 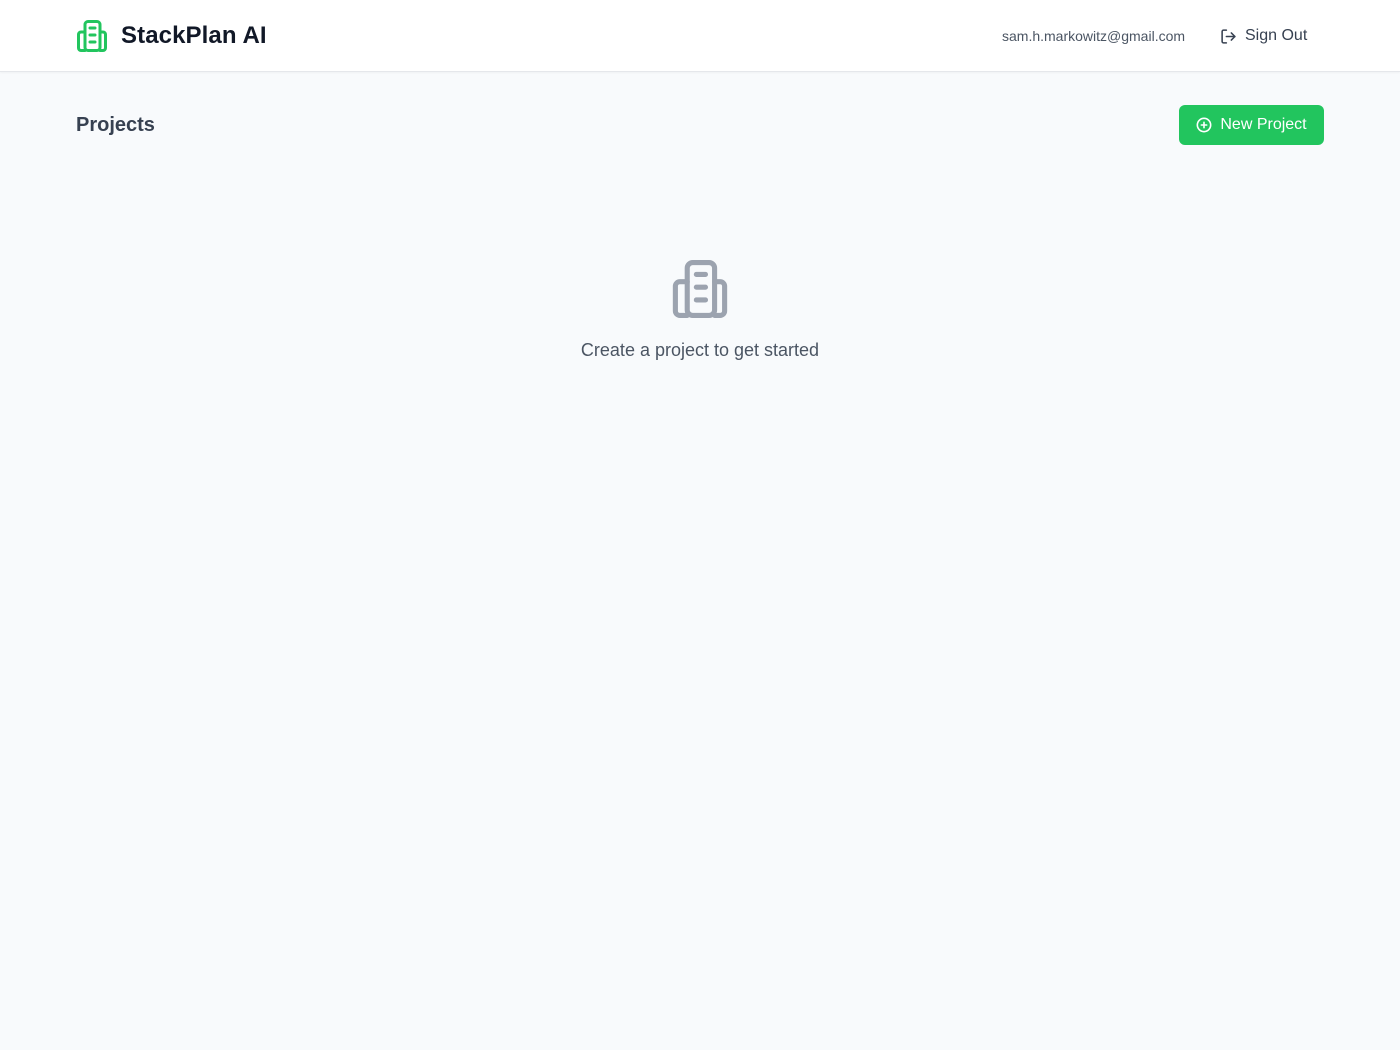 I want to click on empty-state: Create a project to get started, so click(x=700, y=309).